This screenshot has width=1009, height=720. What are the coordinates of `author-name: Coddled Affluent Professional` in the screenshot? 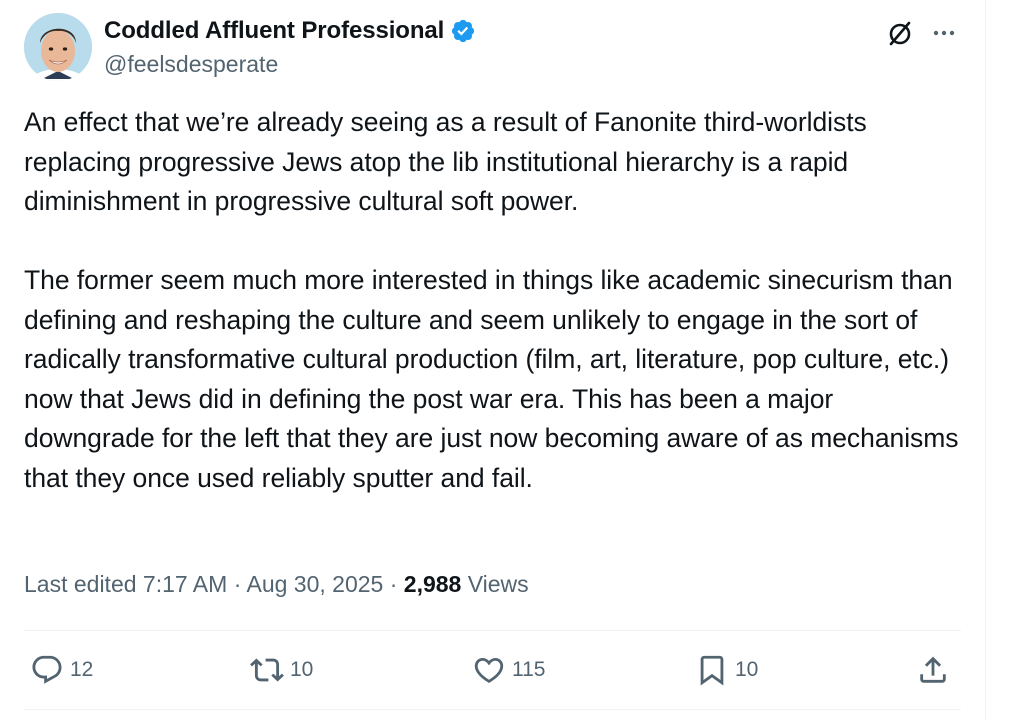 It's located at (274, 31).